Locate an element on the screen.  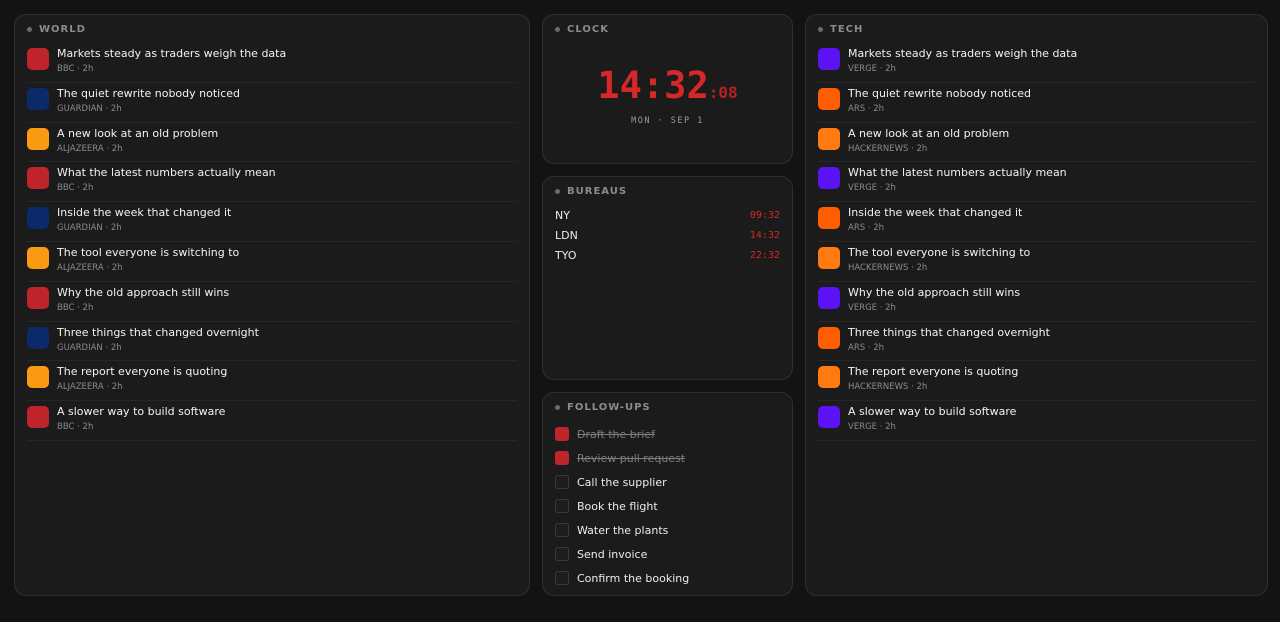
todo-label: Review pull request is located at coordinates (631, 458).